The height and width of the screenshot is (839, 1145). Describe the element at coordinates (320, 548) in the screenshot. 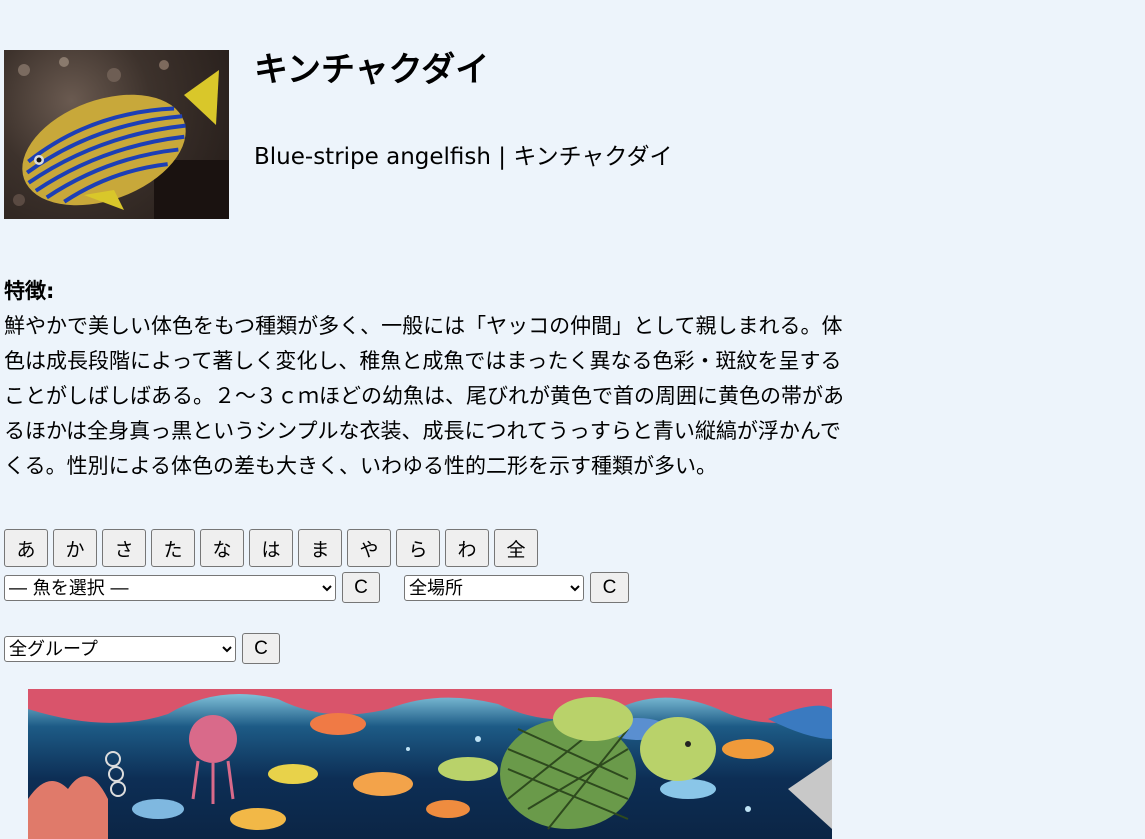

I see `kana-button-ma: ま` at that location.